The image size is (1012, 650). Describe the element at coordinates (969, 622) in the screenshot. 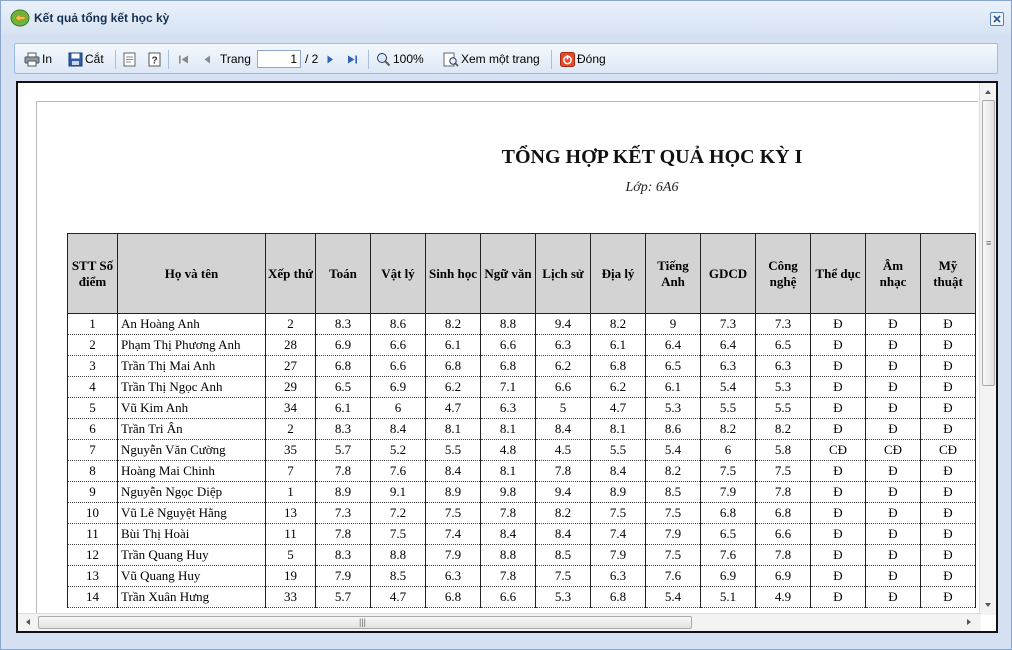

I see `scroll-right-icon` at that location.